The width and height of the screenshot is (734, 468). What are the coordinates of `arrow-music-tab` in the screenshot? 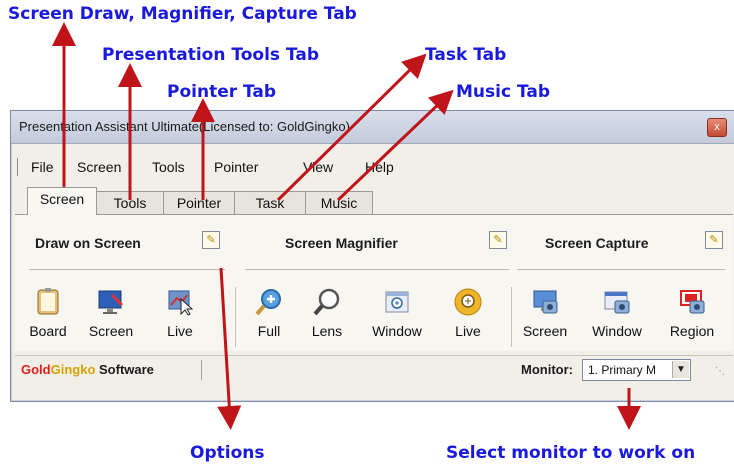 It's located at (395, 145).